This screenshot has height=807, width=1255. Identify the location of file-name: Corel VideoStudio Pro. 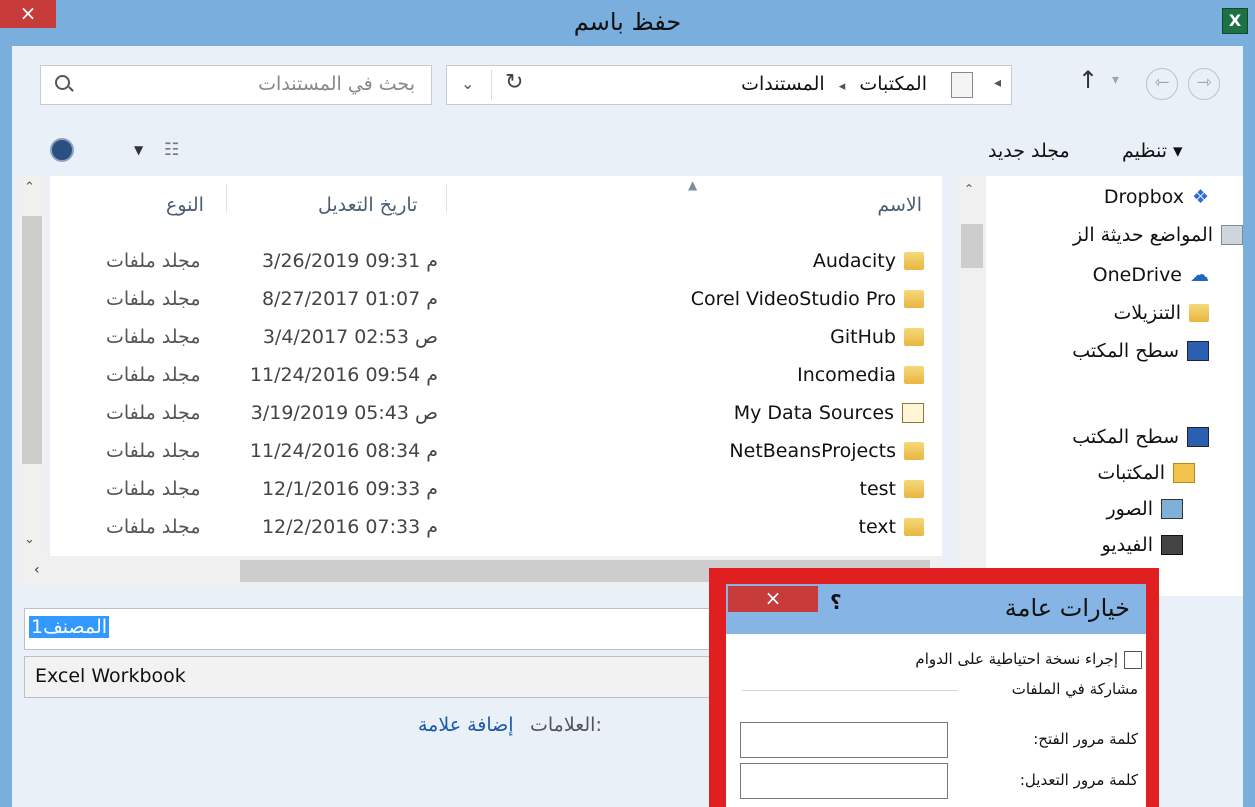
(793, 299).